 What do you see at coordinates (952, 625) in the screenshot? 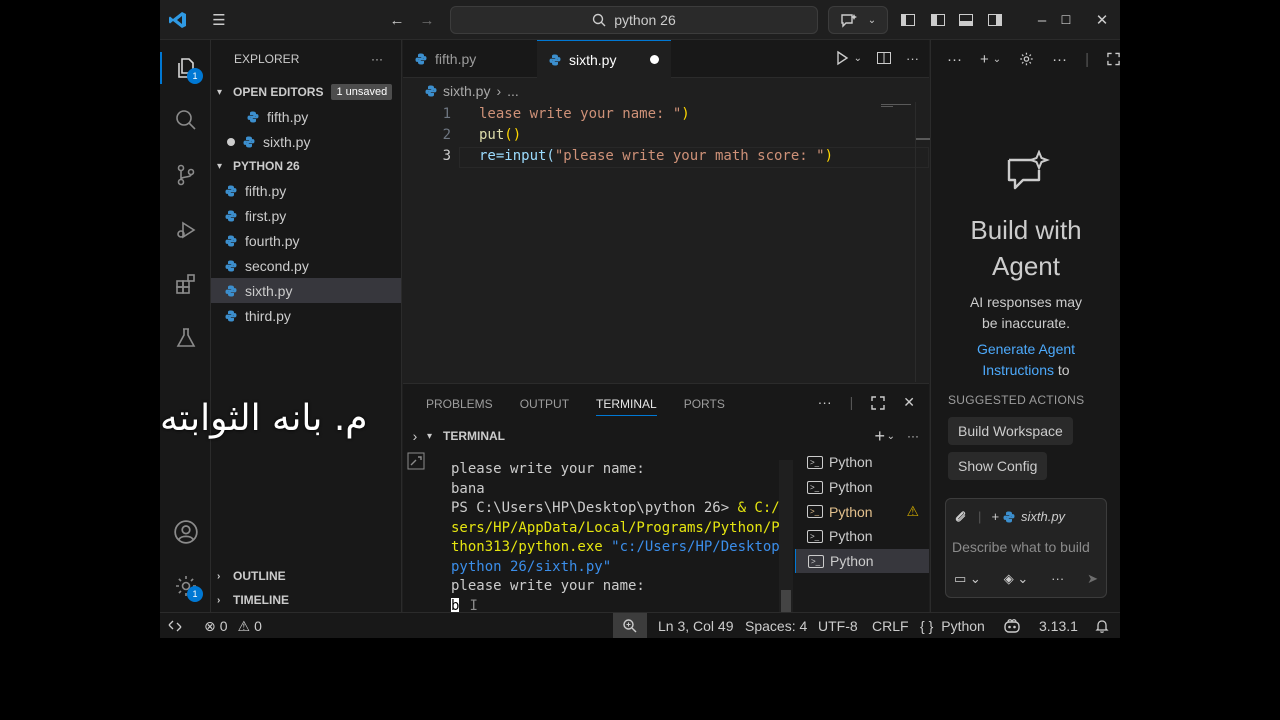
I see `language-mode: { } Python` at bounding box center [952, 625].